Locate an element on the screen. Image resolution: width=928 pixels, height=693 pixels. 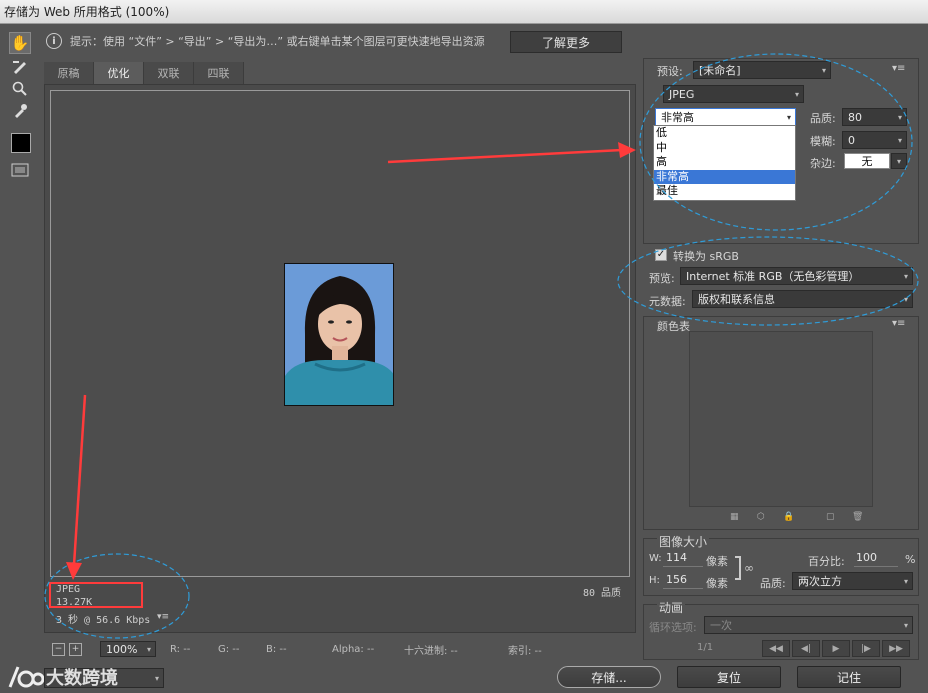
annotation-arrowhead-right is located at coordinates (627, 150).